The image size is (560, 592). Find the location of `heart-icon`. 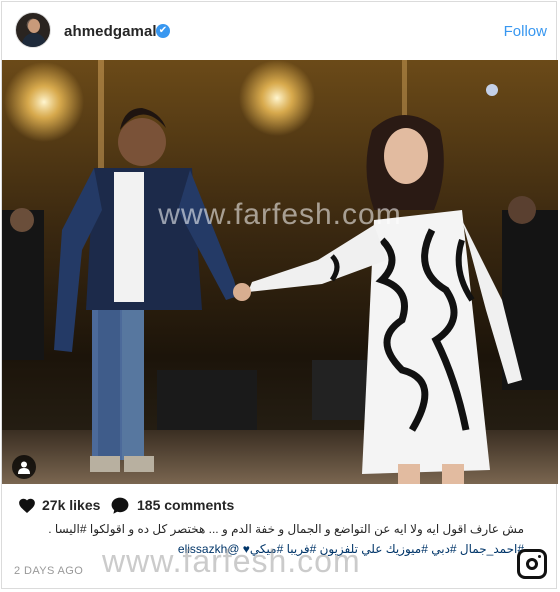

heart-icon is located at coordinates (27, 505).